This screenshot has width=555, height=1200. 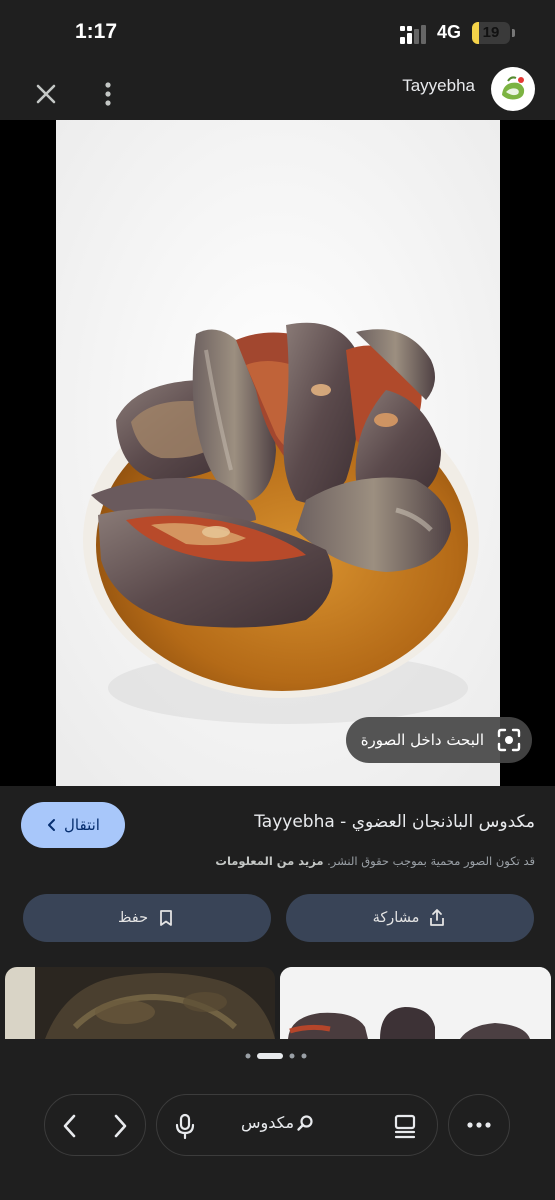 I want to click on visit-button: انتقال, so click(x=73, y=825).